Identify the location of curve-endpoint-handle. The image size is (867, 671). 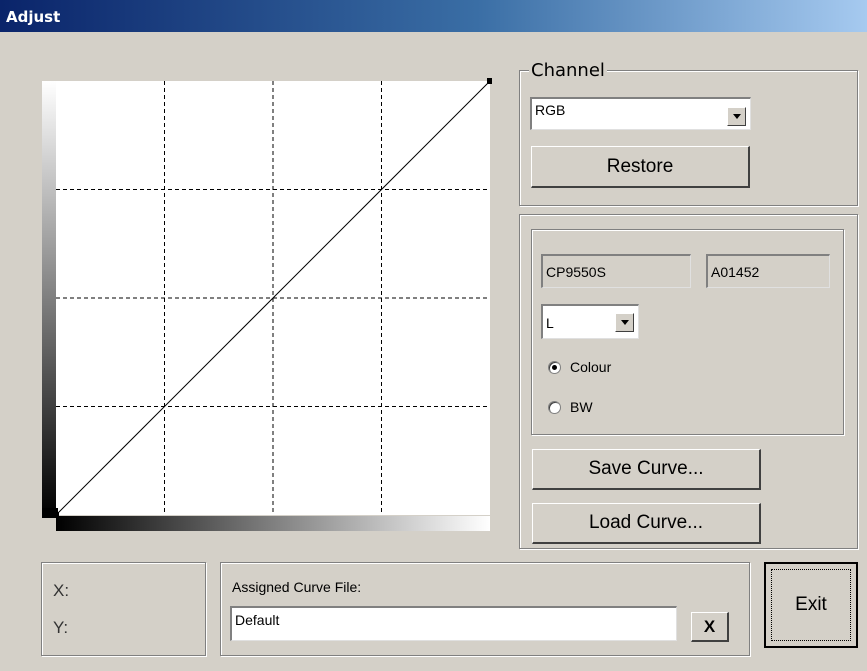
(489, 81).